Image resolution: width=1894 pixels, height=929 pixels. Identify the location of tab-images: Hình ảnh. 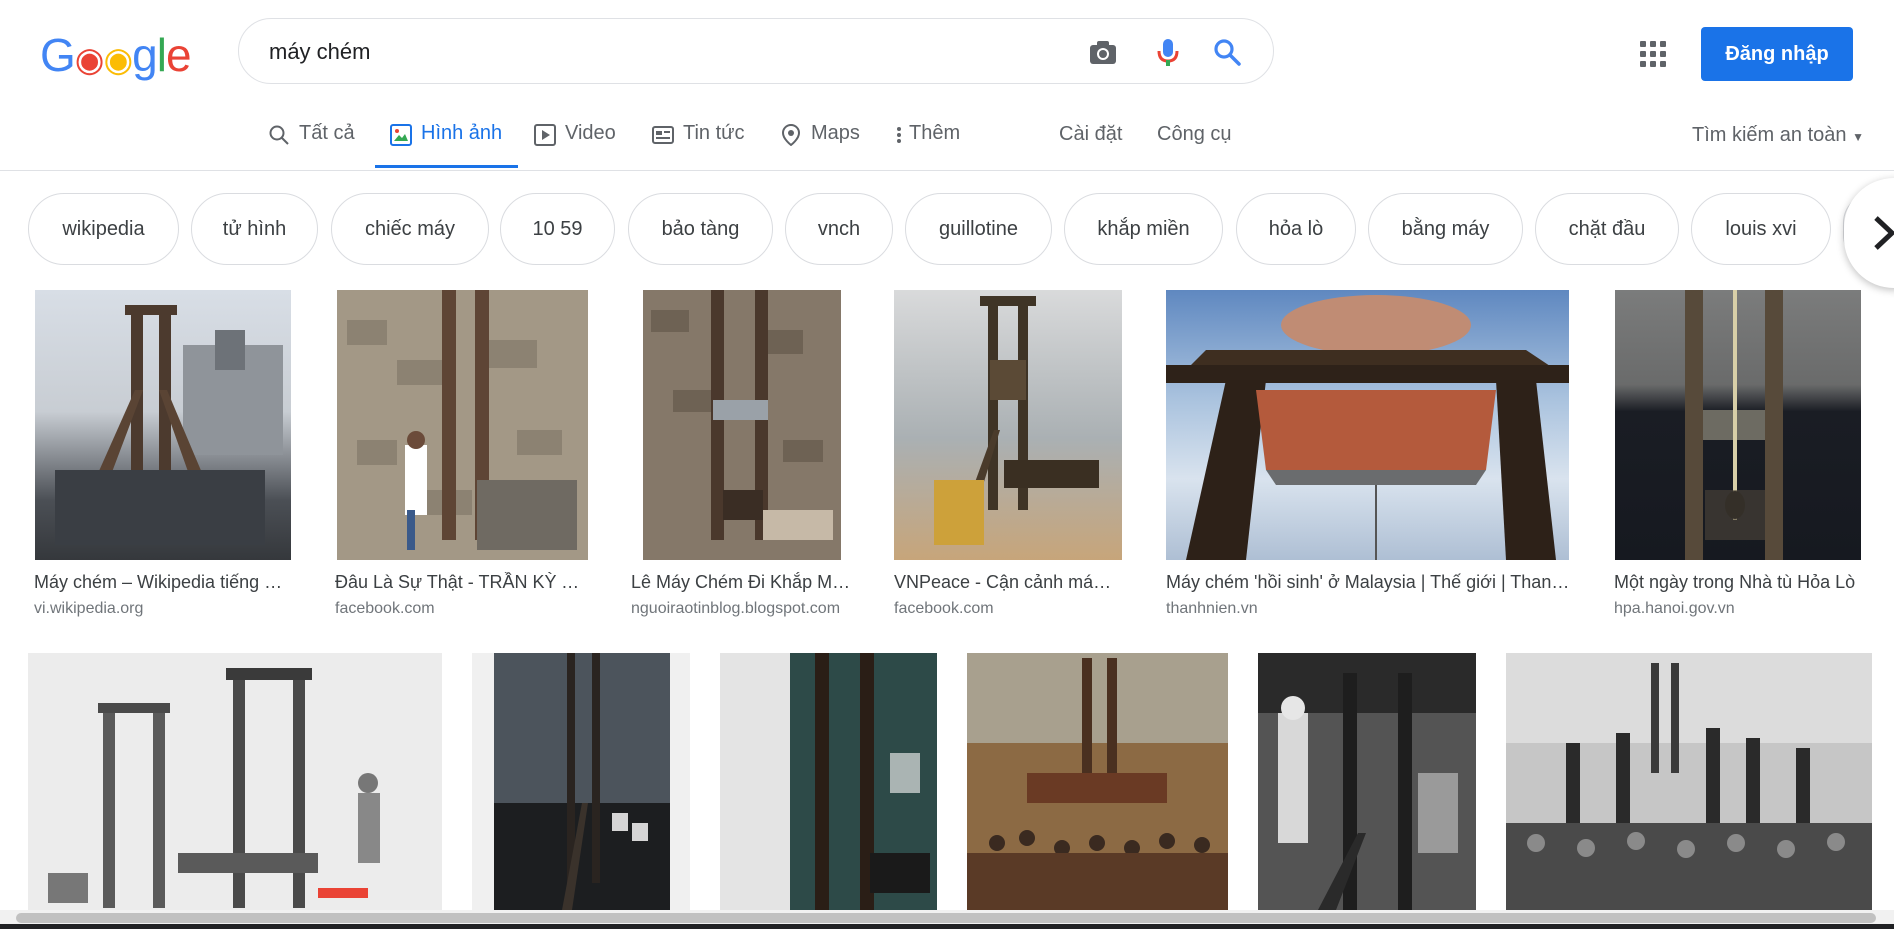
(446, 146).